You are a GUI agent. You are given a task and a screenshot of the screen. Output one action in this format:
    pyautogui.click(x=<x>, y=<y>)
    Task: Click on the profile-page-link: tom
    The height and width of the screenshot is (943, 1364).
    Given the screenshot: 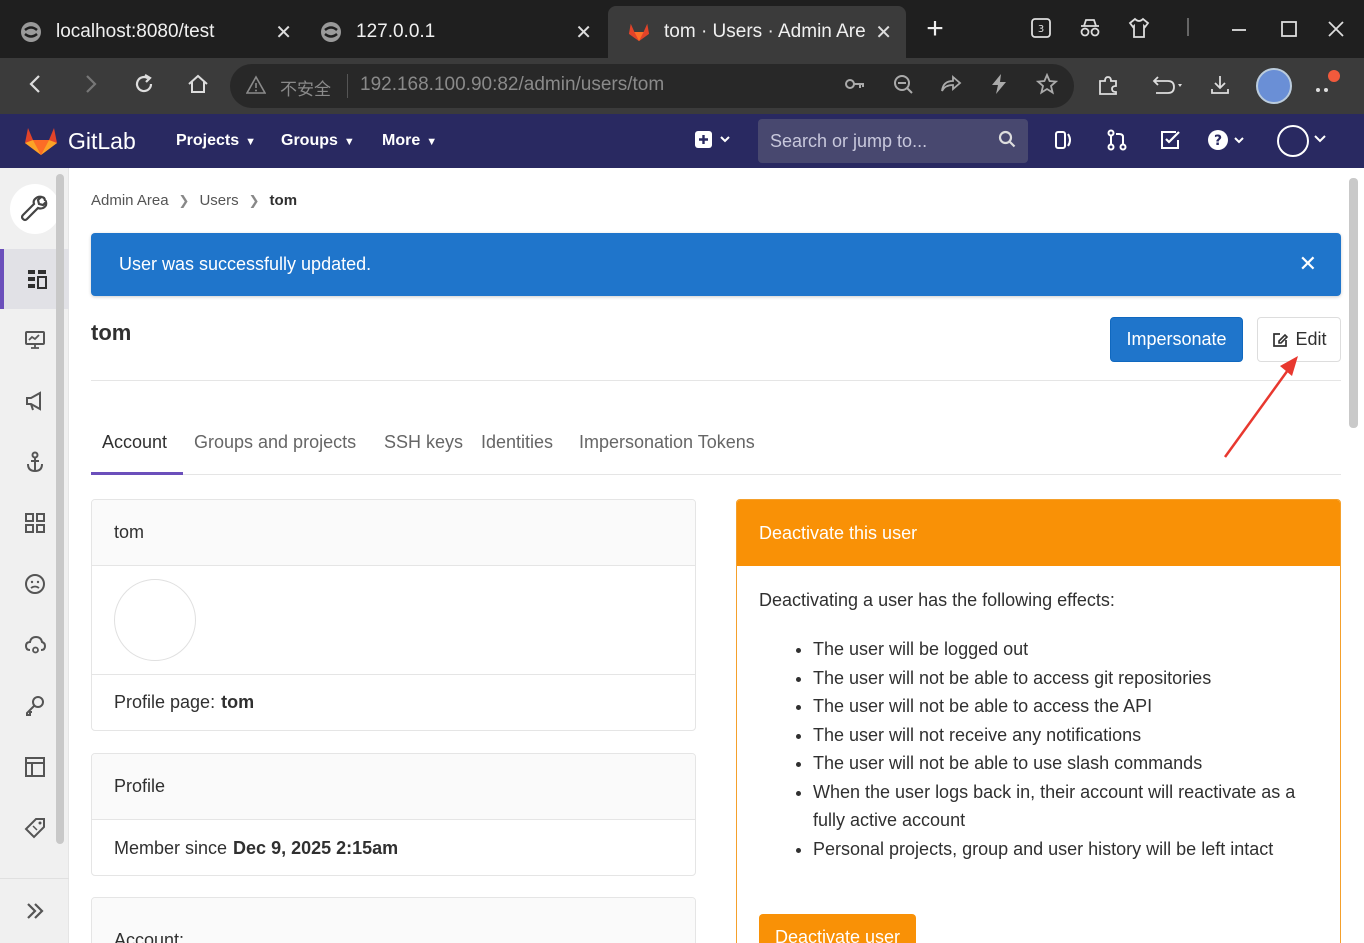 What is the action you would take?
    pyautogui.click(x=237, y=702)
    